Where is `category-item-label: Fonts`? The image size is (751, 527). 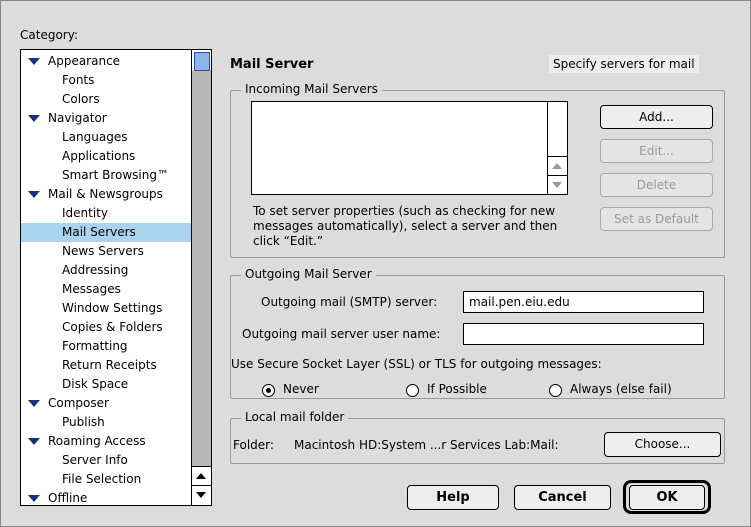
category-item-label: Fonts is located at coordinates (78, 80).